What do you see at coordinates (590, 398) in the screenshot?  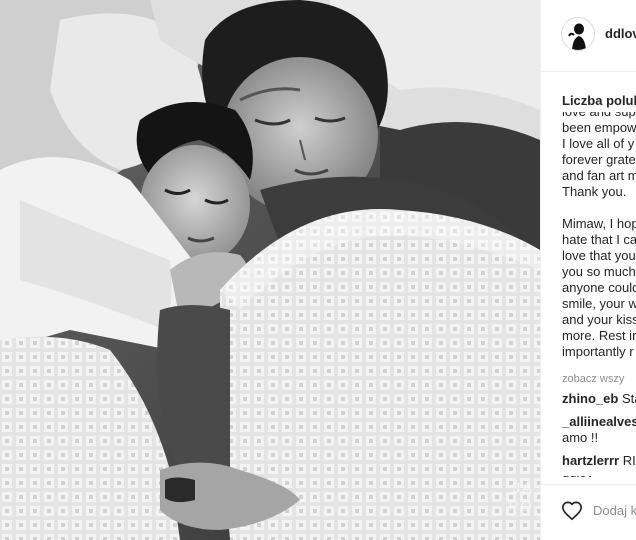 I see `comment-username: zhino_eb` at bounding box center [590, 398].